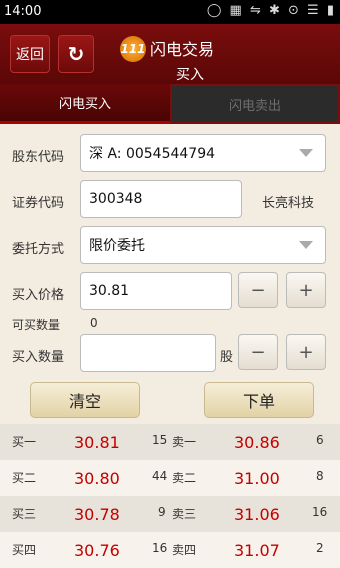 This screenshot has height=568, width=340. What do you see at coordinates (160, 440) in the screenshot?
I see `bid-volume: 15` at bounding box center [160, 440].